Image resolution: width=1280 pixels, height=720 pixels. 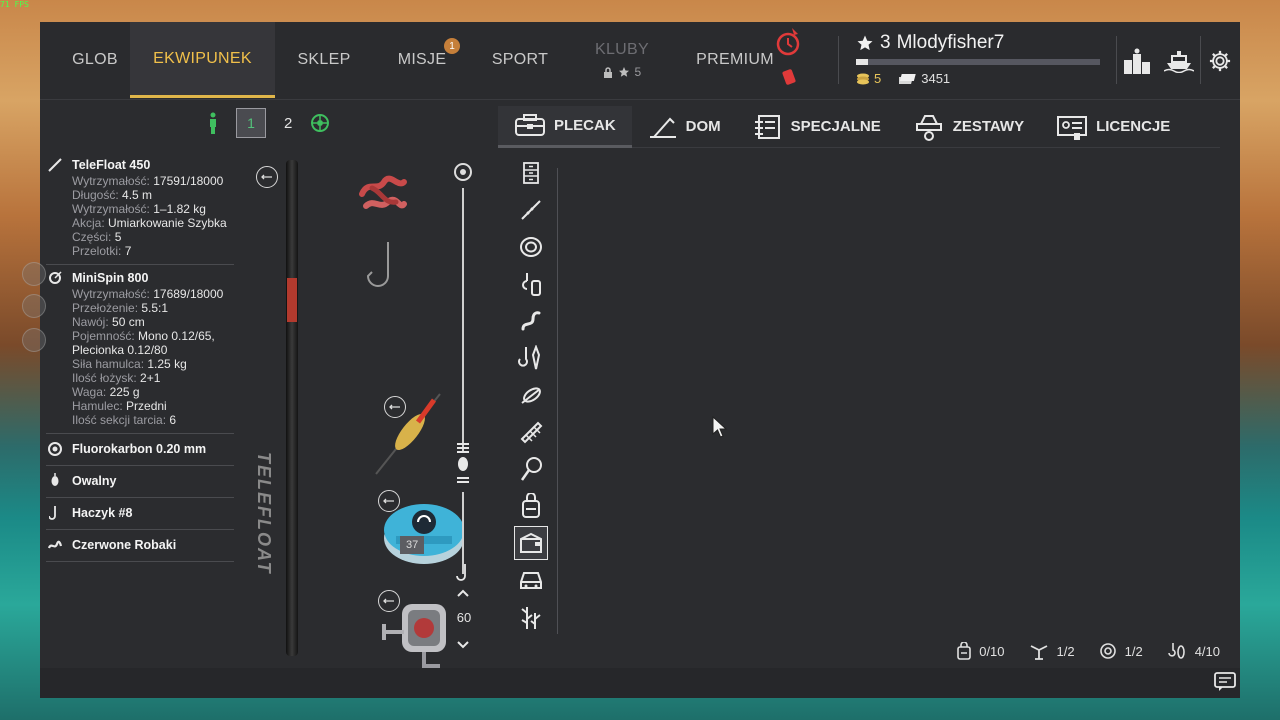 What do you see at coordinates (140, 482) in the screenshot?
I see `float-details: Owalny` at bounding box center [140, 482].